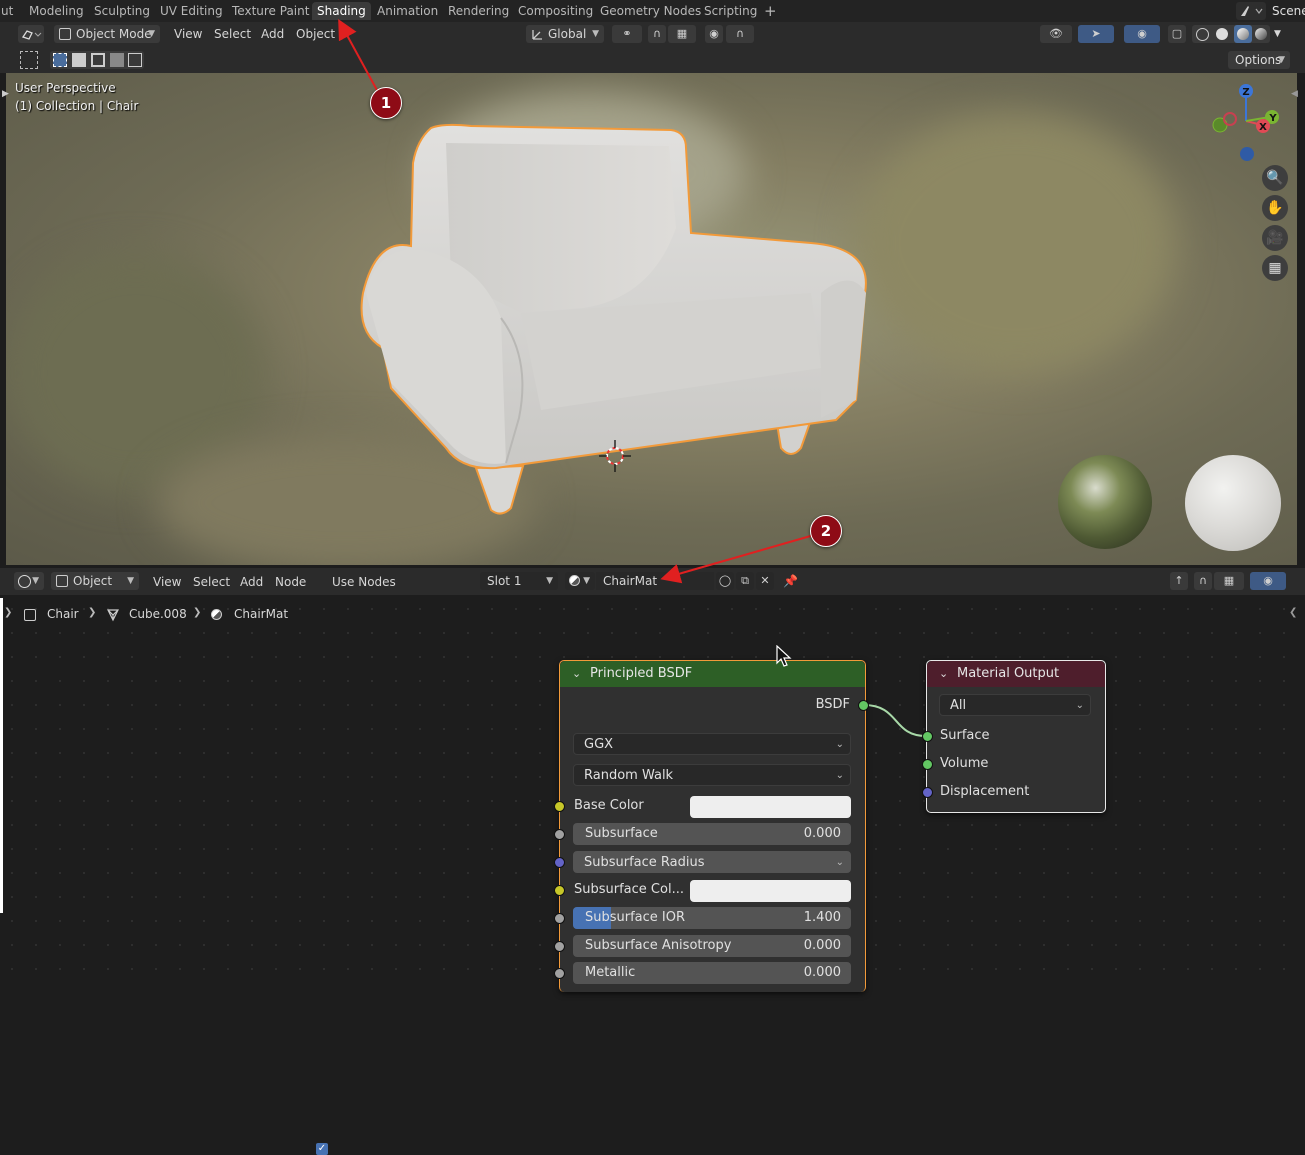  I want to click on camera-view-button: 🎥, so click(1275, 238).